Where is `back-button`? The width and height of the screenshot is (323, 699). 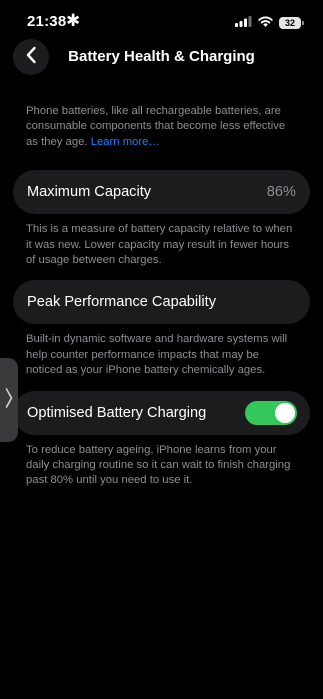
back-button is located at coordinates (31, 57).